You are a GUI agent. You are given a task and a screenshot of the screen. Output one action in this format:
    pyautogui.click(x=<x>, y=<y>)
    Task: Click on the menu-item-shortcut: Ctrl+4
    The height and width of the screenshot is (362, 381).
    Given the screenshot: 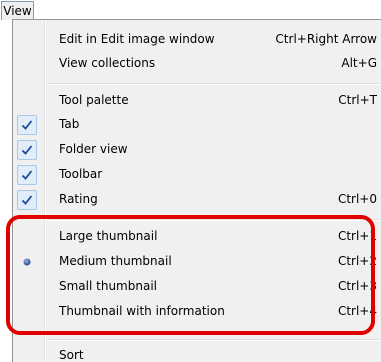 What is the action you would take?
    pyautogui.click(x=357, y=311)
    